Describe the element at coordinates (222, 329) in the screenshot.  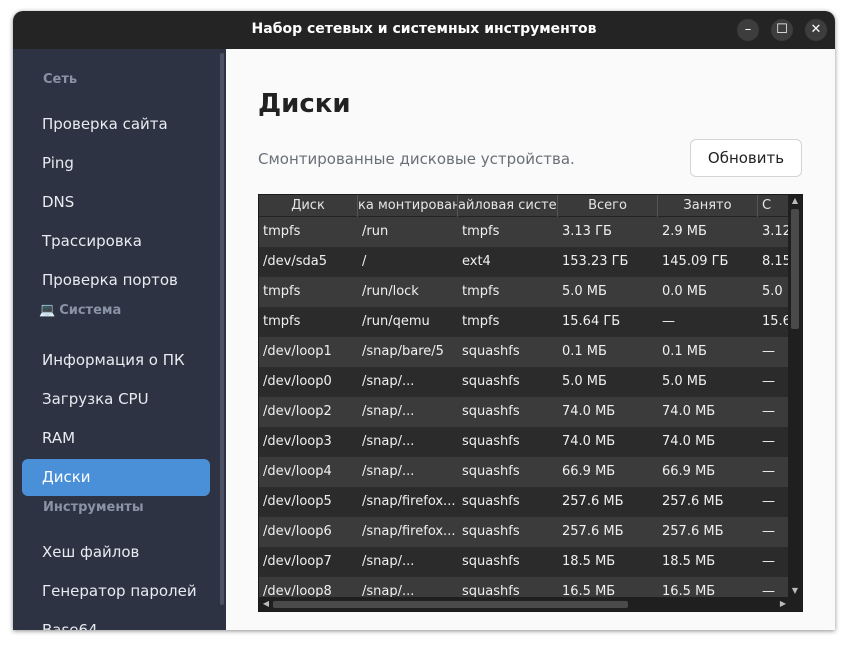
I see `sidebar-scrollbar` at that location.